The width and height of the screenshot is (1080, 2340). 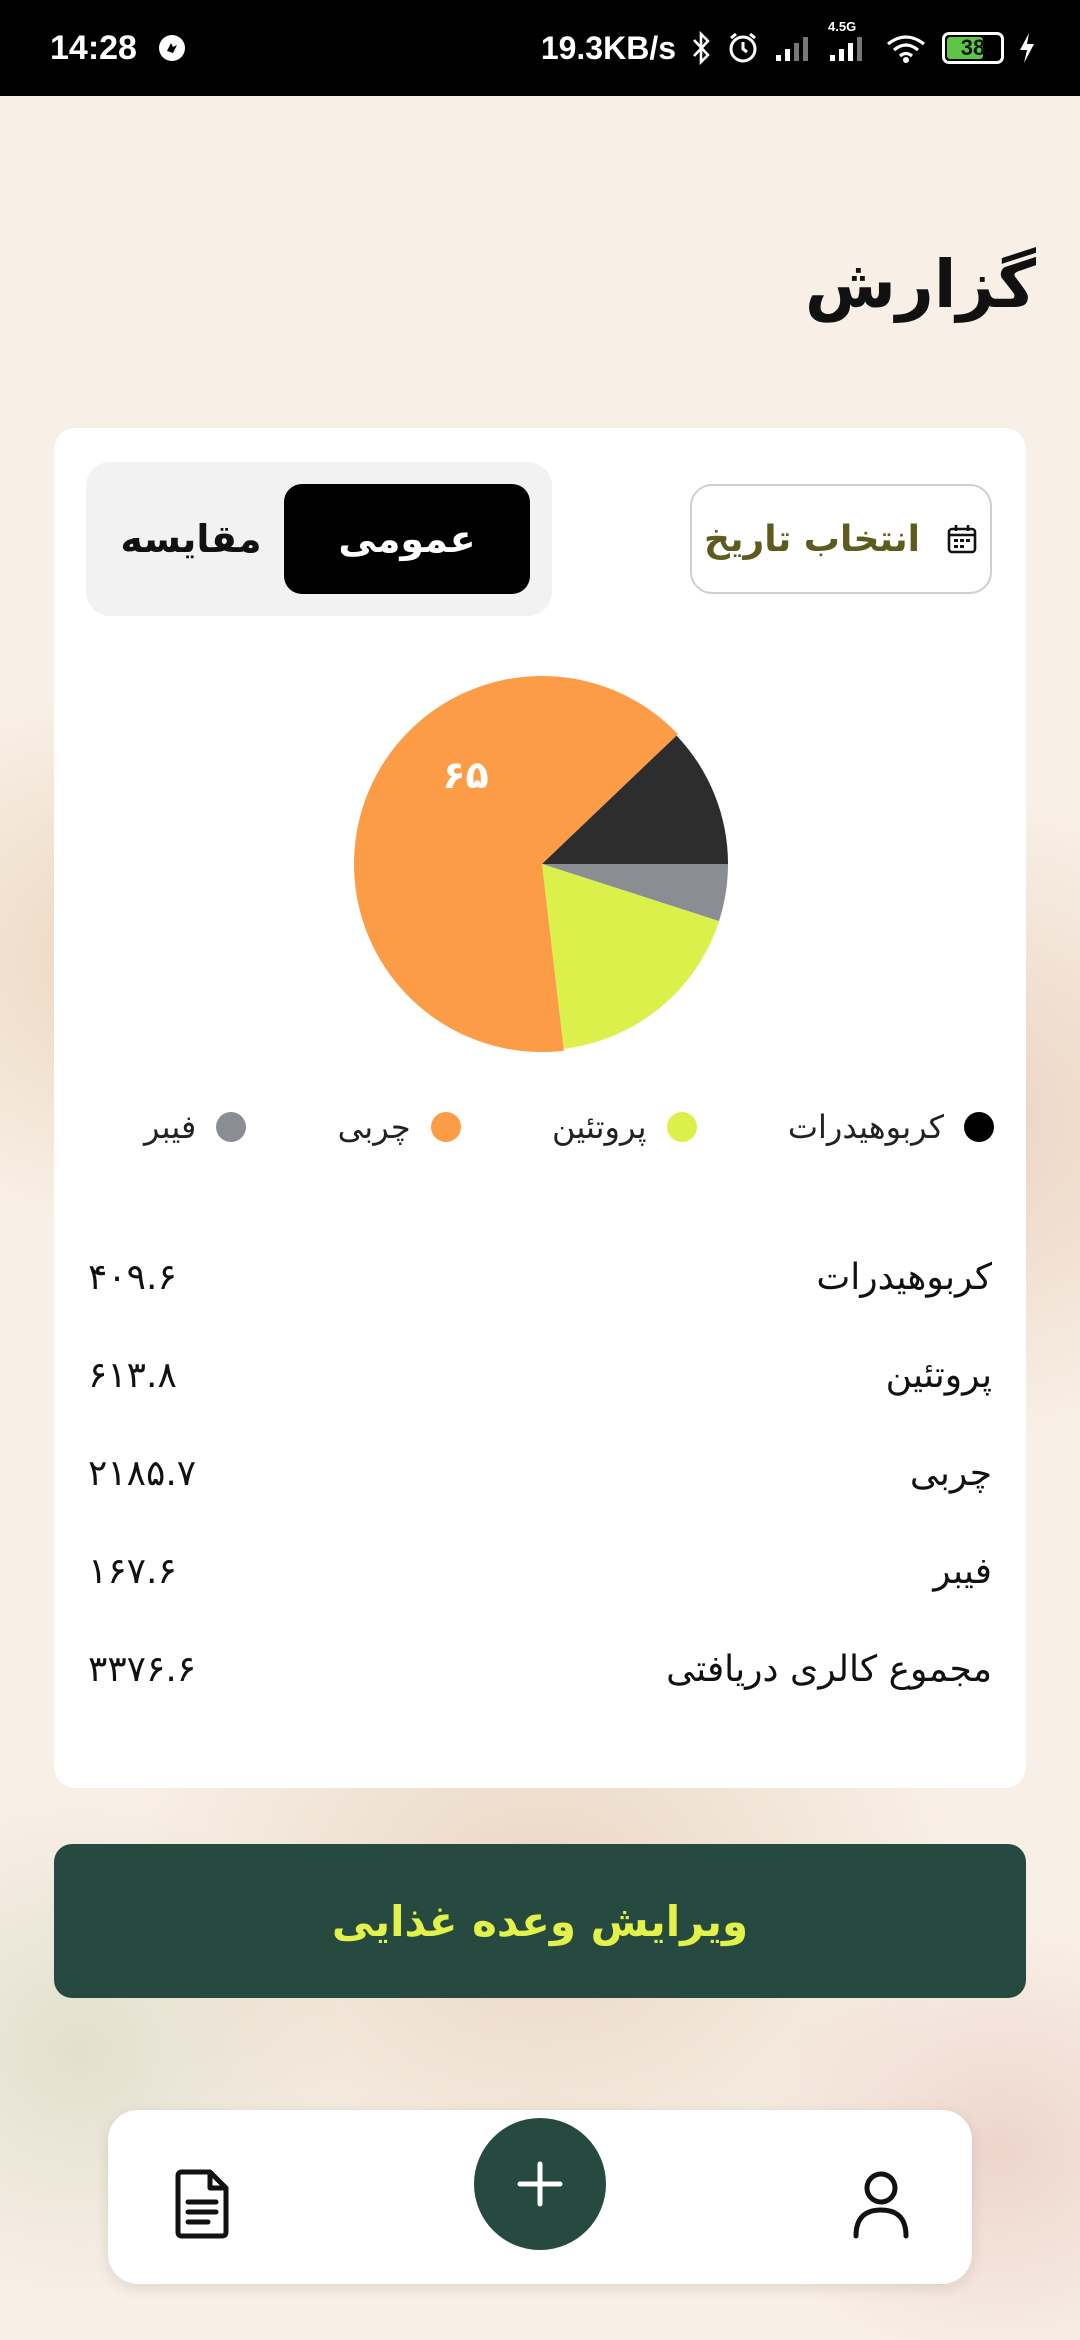 I want to click on nutrition-pie-chart: ۶۵, so click(x=542, y=864).